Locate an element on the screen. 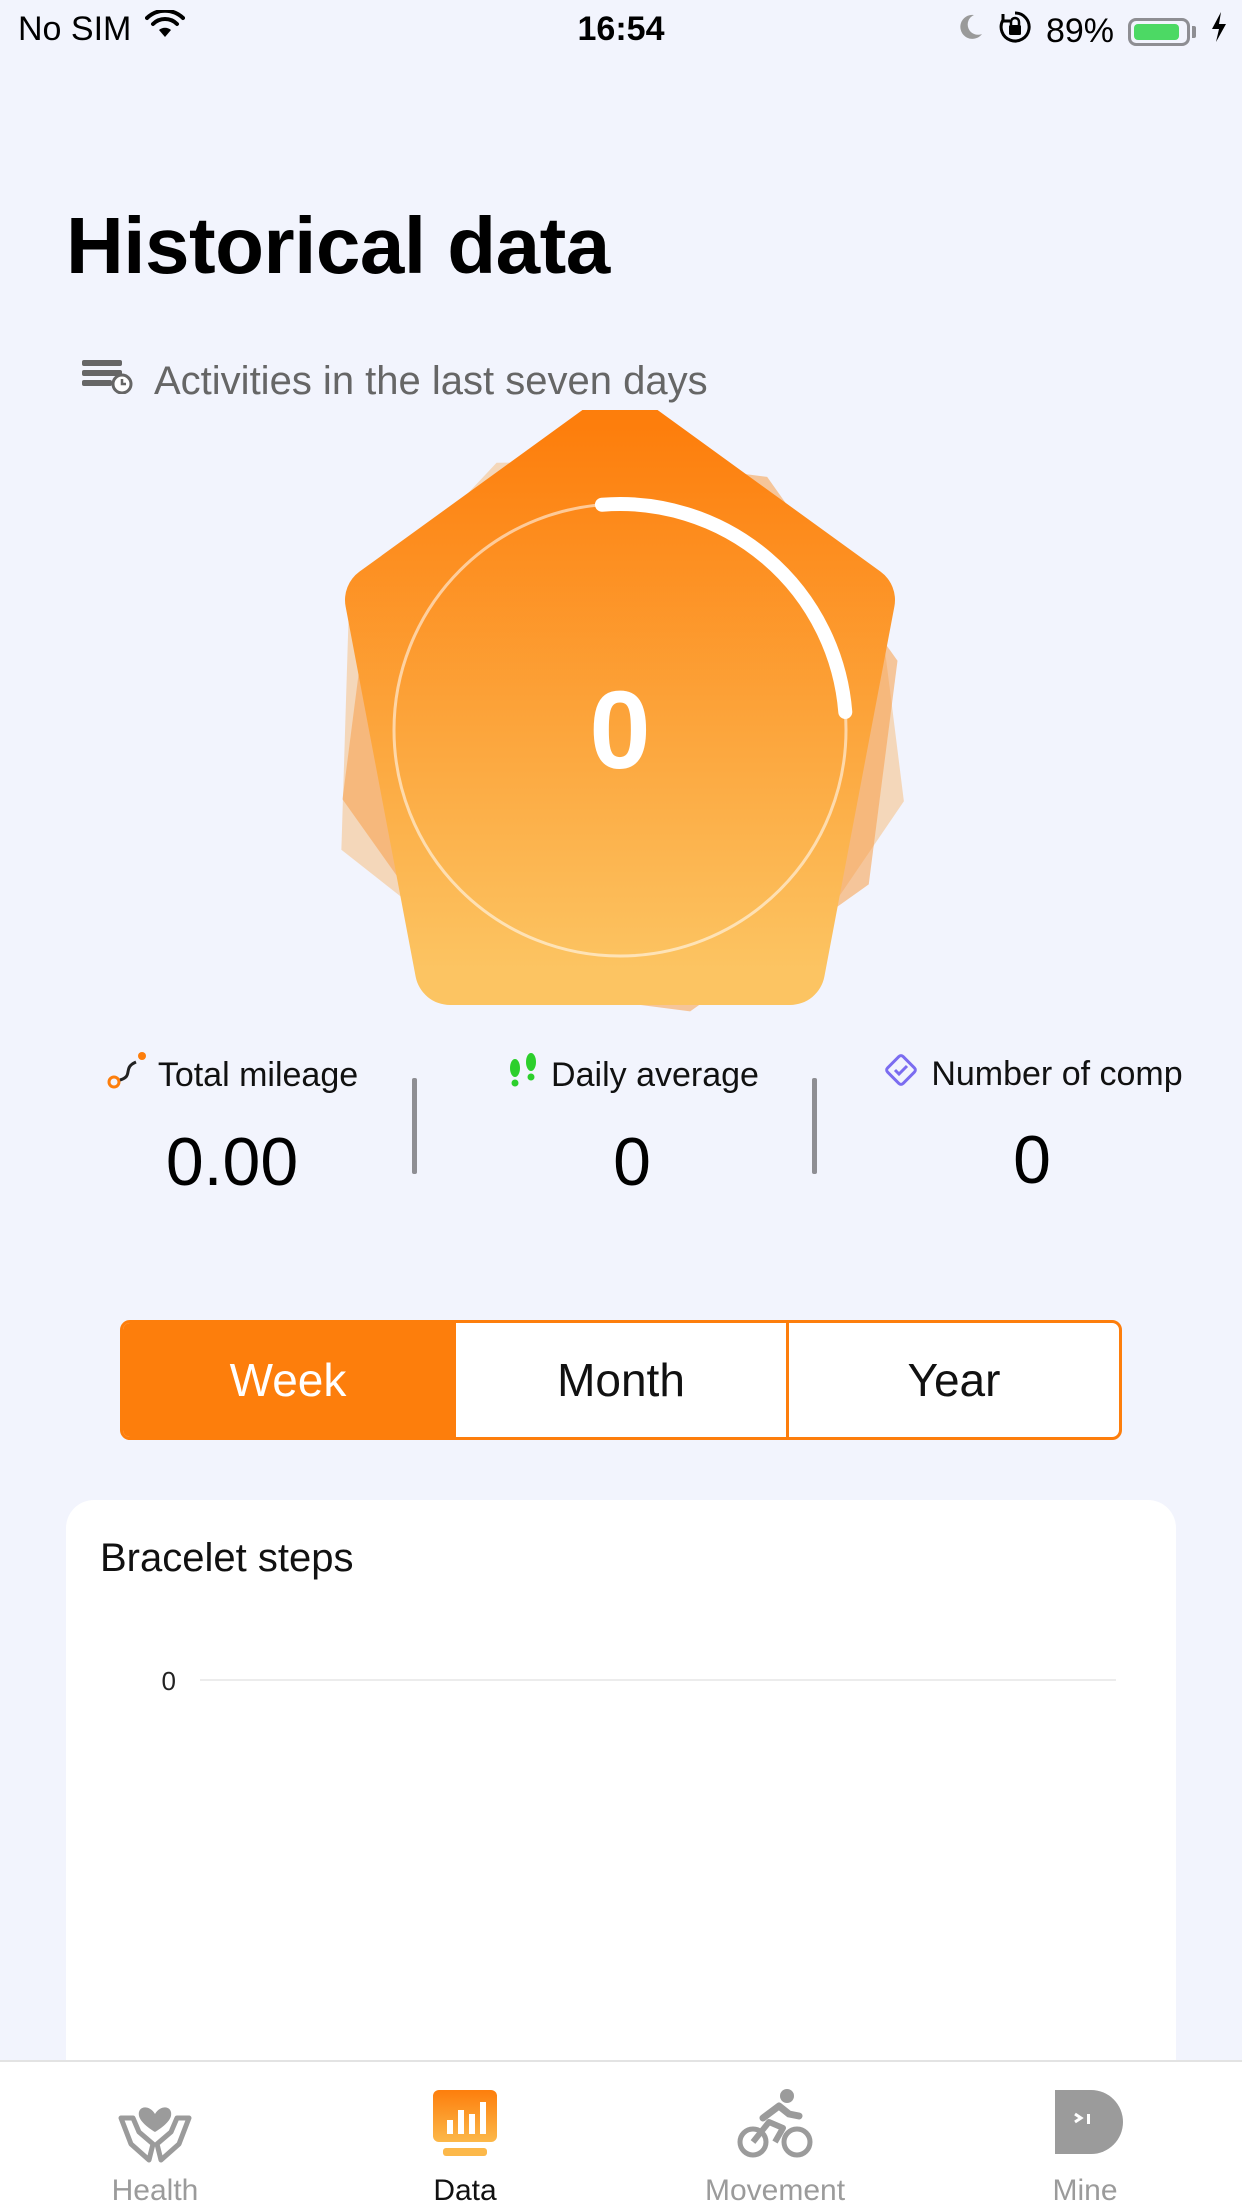 This screenshot has width=1242, height=2210. status-bar-right: 89% is located at coordinates (1092, 31).